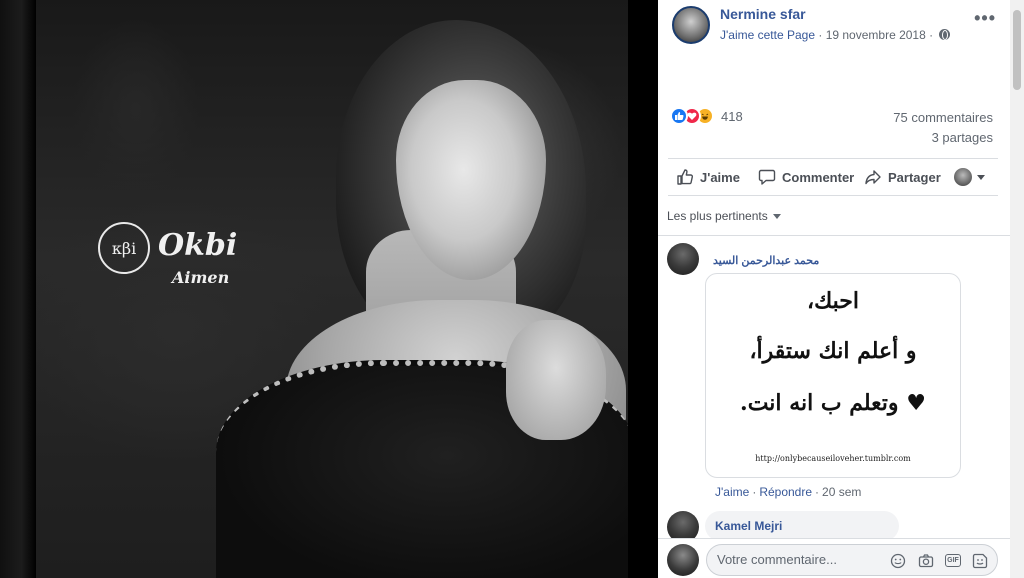 This screenshot has width=1024, height=578. What do you see at coordinates (691, 25) in the screenshot?
I see `page-avatar` at bounding box center [691, 25].